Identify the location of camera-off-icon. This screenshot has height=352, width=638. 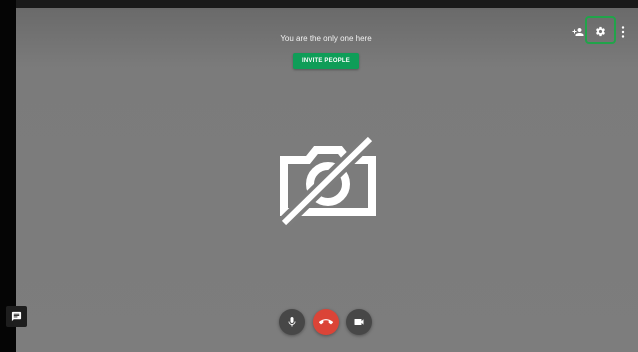
(327, 181).